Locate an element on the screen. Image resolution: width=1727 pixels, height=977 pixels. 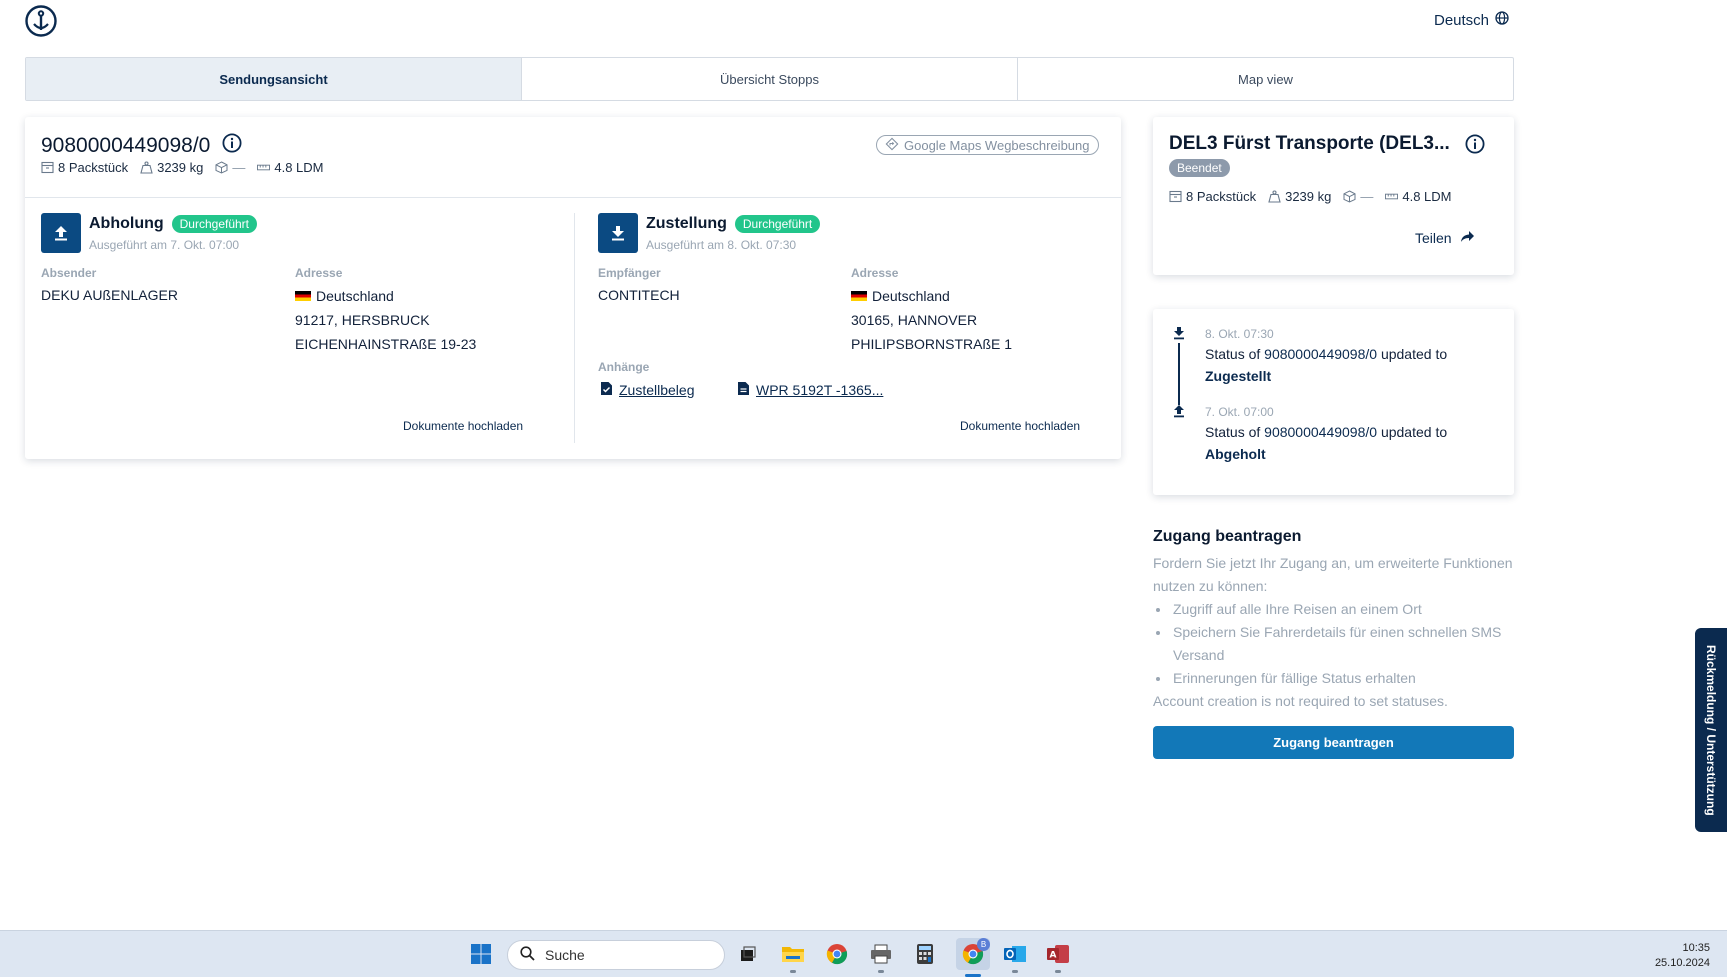
share-arrow-icon is located at coordinates (1467, 238).